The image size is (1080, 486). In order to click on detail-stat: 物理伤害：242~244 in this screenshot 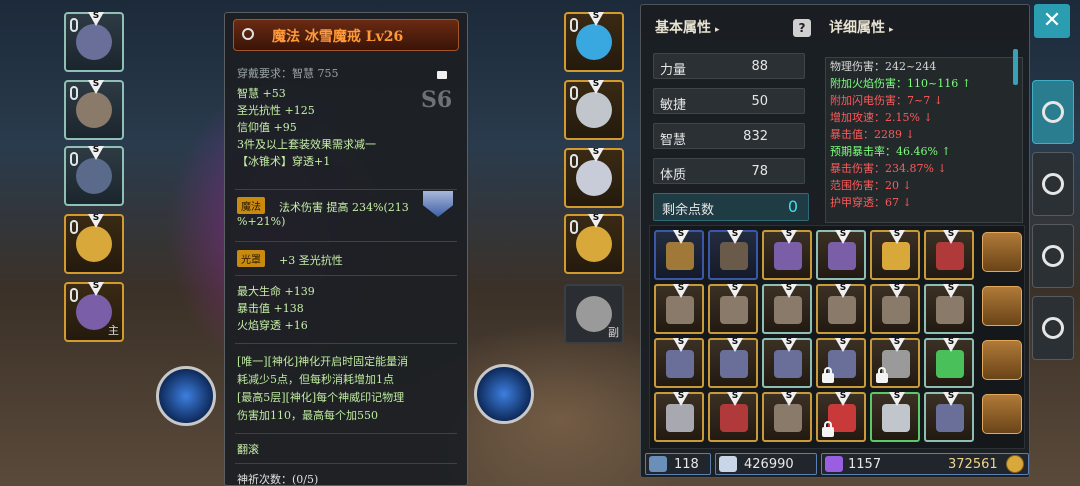, I will do `click(883, 66)`.